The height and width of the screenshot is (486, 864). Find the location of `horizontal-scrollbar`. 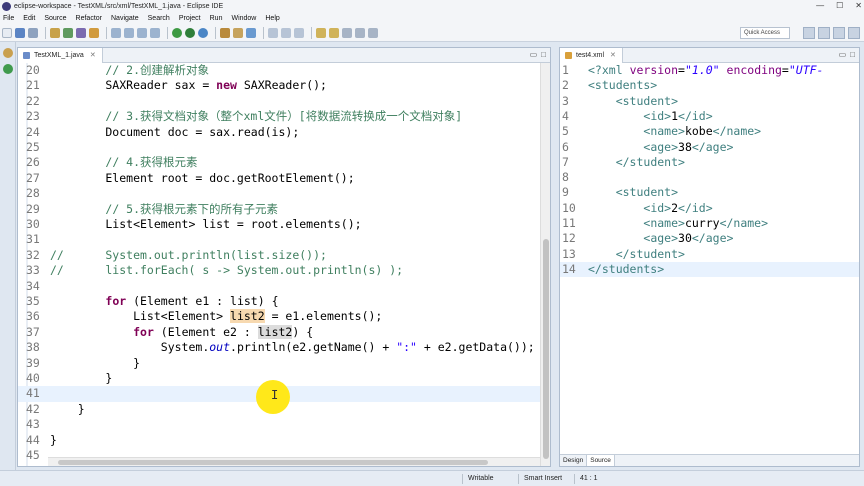

horizontal-scrollbar is located at coordinates (294, 461).